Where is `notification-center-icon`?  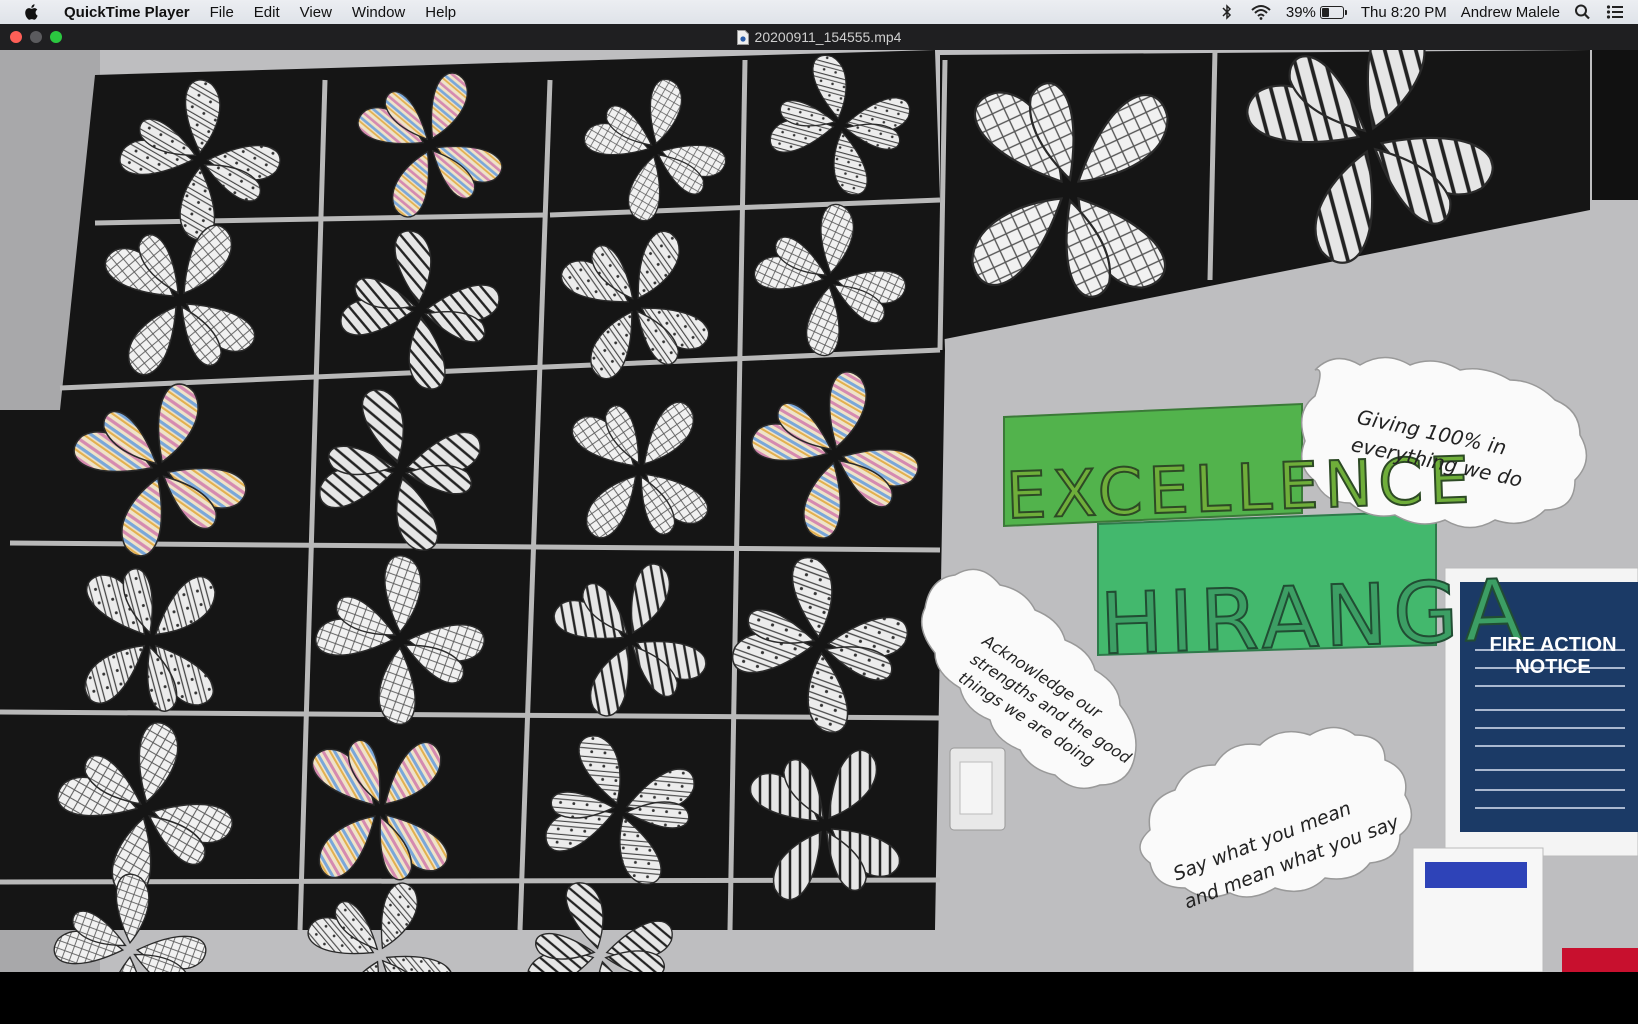
notification-center-icon is located at coordinates (1615, 12).